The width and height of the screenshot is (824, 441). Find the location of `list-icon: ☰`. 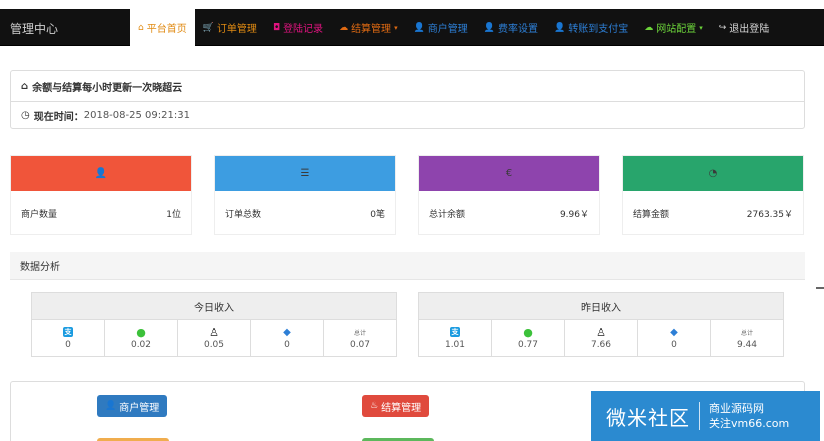

list-icon: ☰ is located at coordinates (305, 173).